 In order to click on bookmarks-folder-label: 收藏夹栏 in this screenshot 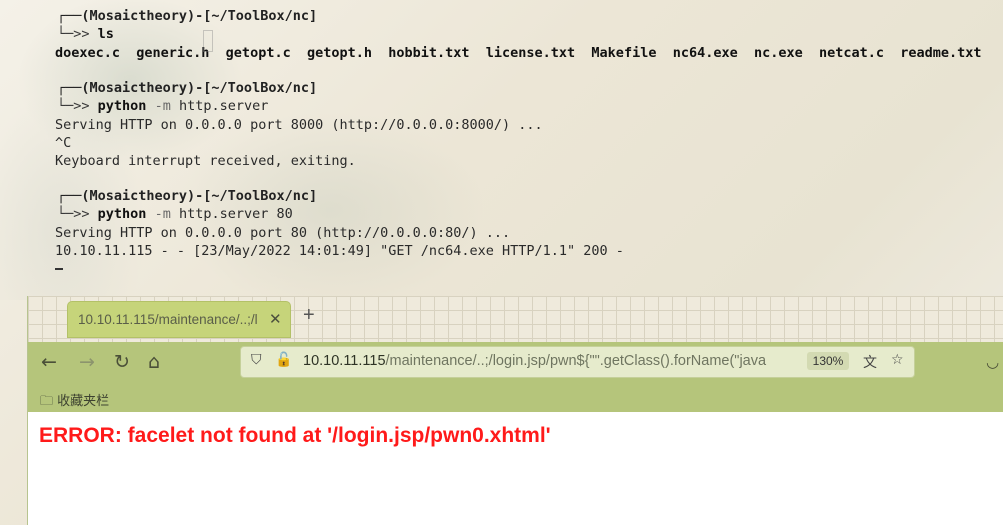, I will do `click(83, 401)`.